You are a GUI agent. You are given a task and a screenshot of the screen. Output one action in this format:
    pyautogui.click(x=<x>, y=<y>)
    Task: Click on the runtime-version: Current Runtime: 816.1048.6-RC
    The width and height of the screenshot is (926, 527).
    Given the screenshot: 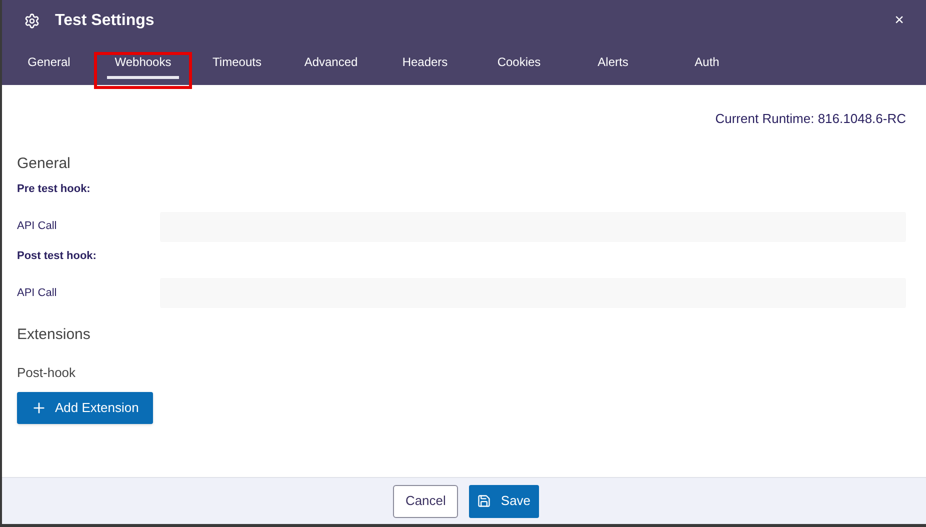 What is the action you would take?
    pyautogui.click(x=810, y=119)
    